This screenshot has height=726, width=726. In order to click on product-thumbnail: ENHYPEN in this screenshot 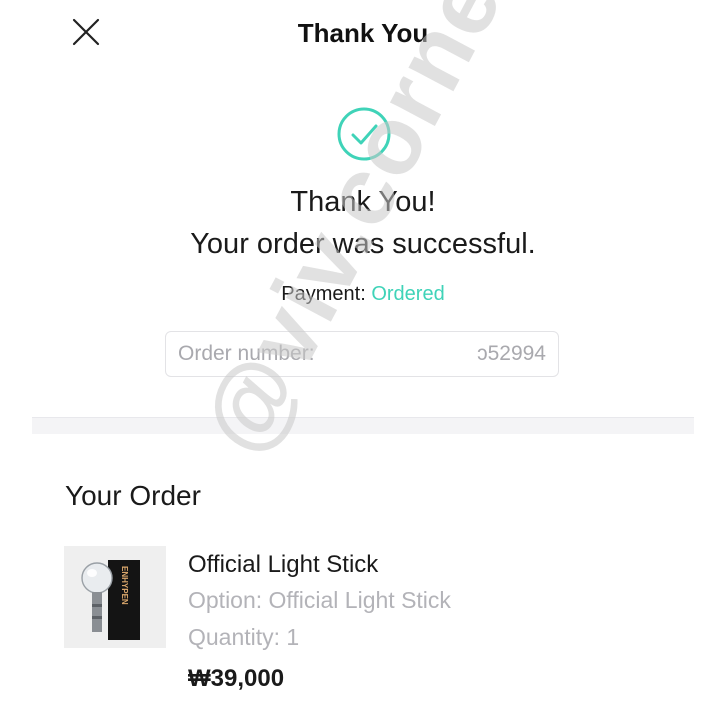, I will do `click(115, 597)`.